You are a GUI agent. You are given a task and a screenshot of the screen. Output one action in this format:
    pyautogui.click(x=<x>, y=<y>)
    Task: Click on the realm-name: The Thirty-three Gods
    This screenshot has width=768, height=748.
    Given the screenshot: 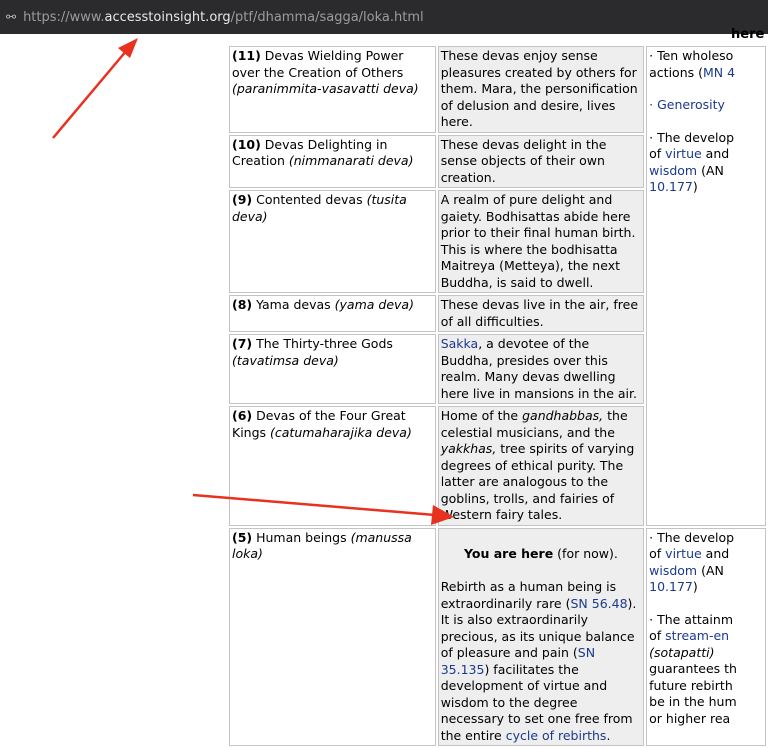 What is the action you would take?
    pyautogui.click(x=322, y=343)
    